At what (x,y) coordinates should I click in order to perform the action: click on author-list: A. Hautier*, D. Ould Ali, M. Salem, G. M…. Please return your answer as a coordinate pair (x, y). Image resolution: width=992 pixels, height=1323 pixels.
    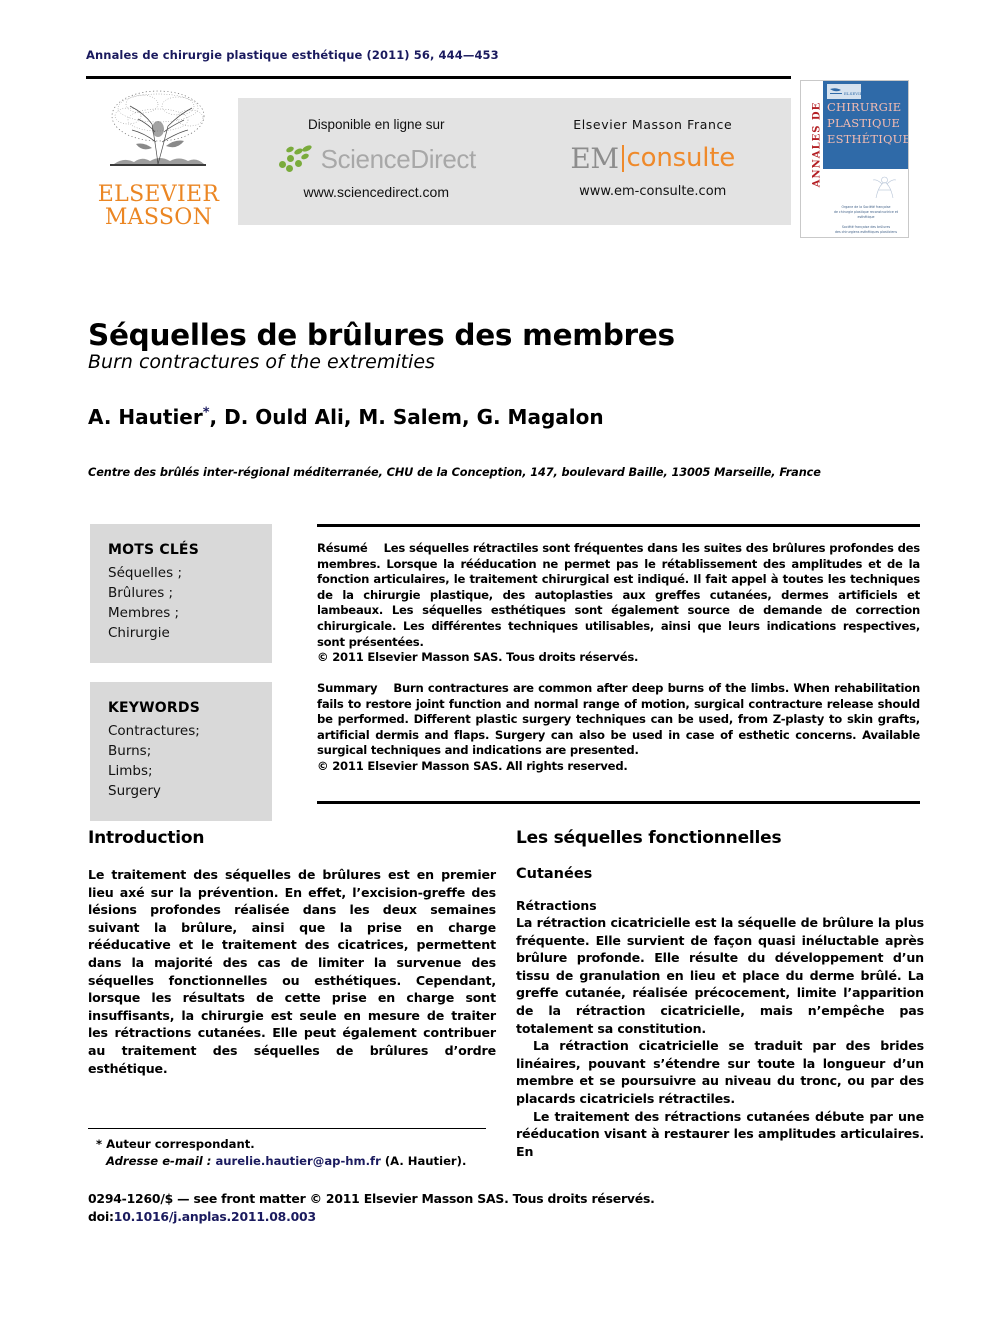
    Looking at the image, I should click on (346, 417).